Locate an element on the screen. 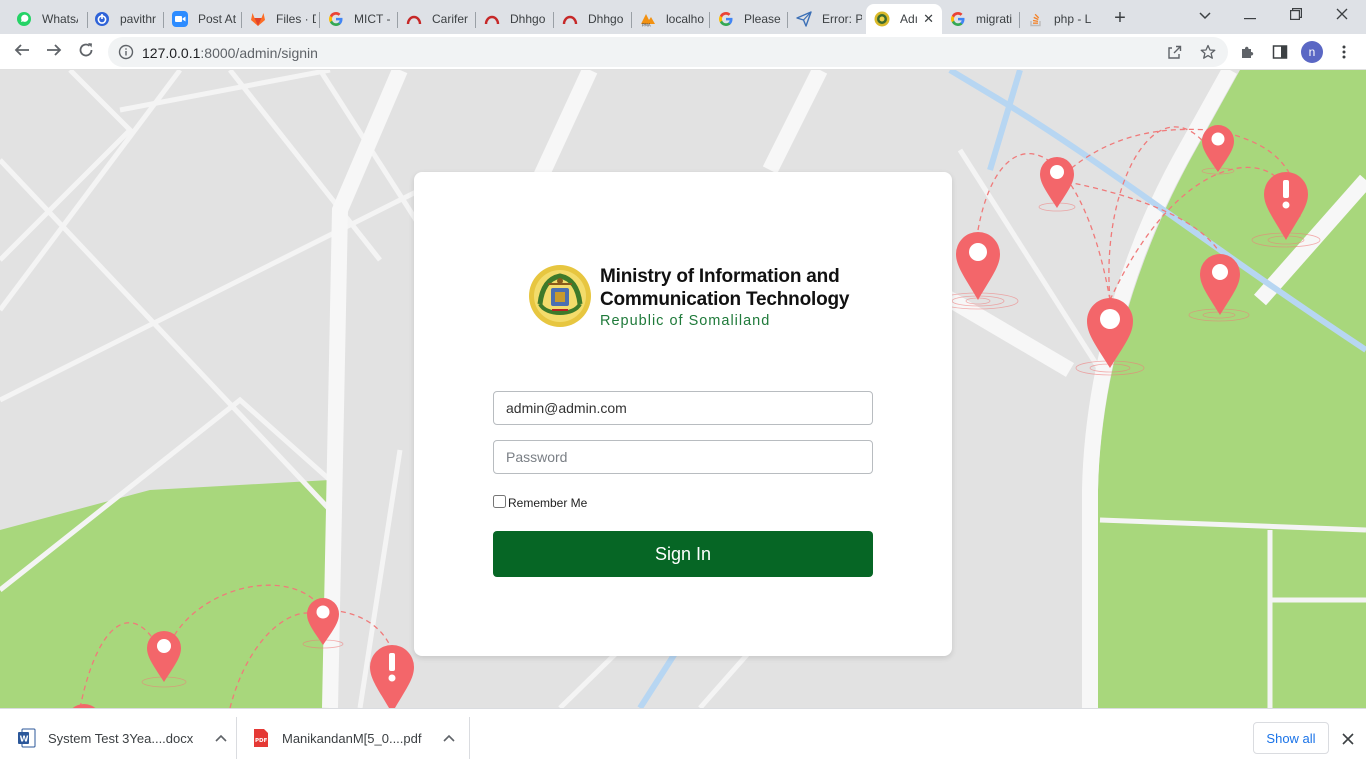  reload-icon is located at coordinates (86, 52).